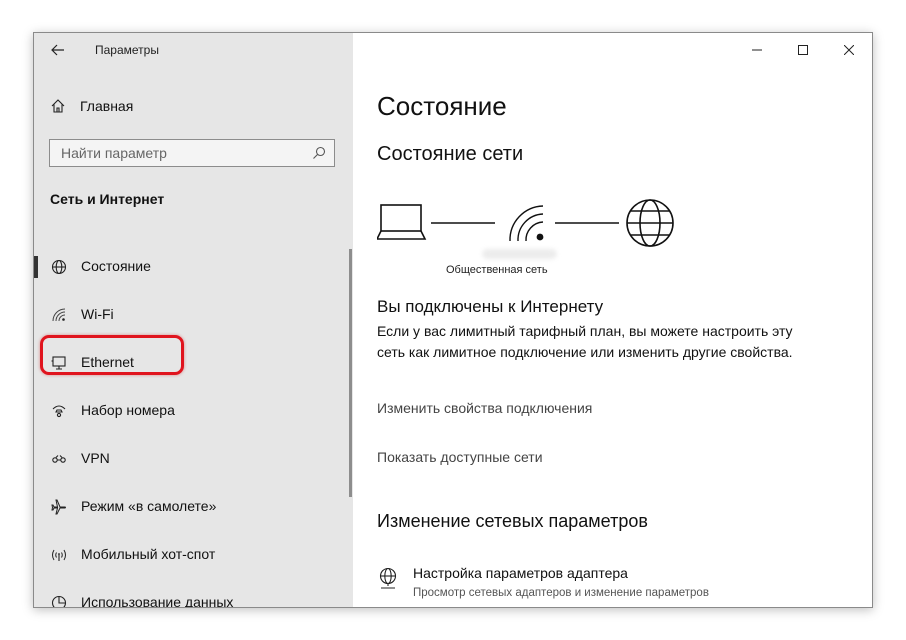 The image size is (906, 640). Describe the element at coordinates (193, 411) in the screenshot. I see `sidebar-item-dialup: Набор номера` at that location.